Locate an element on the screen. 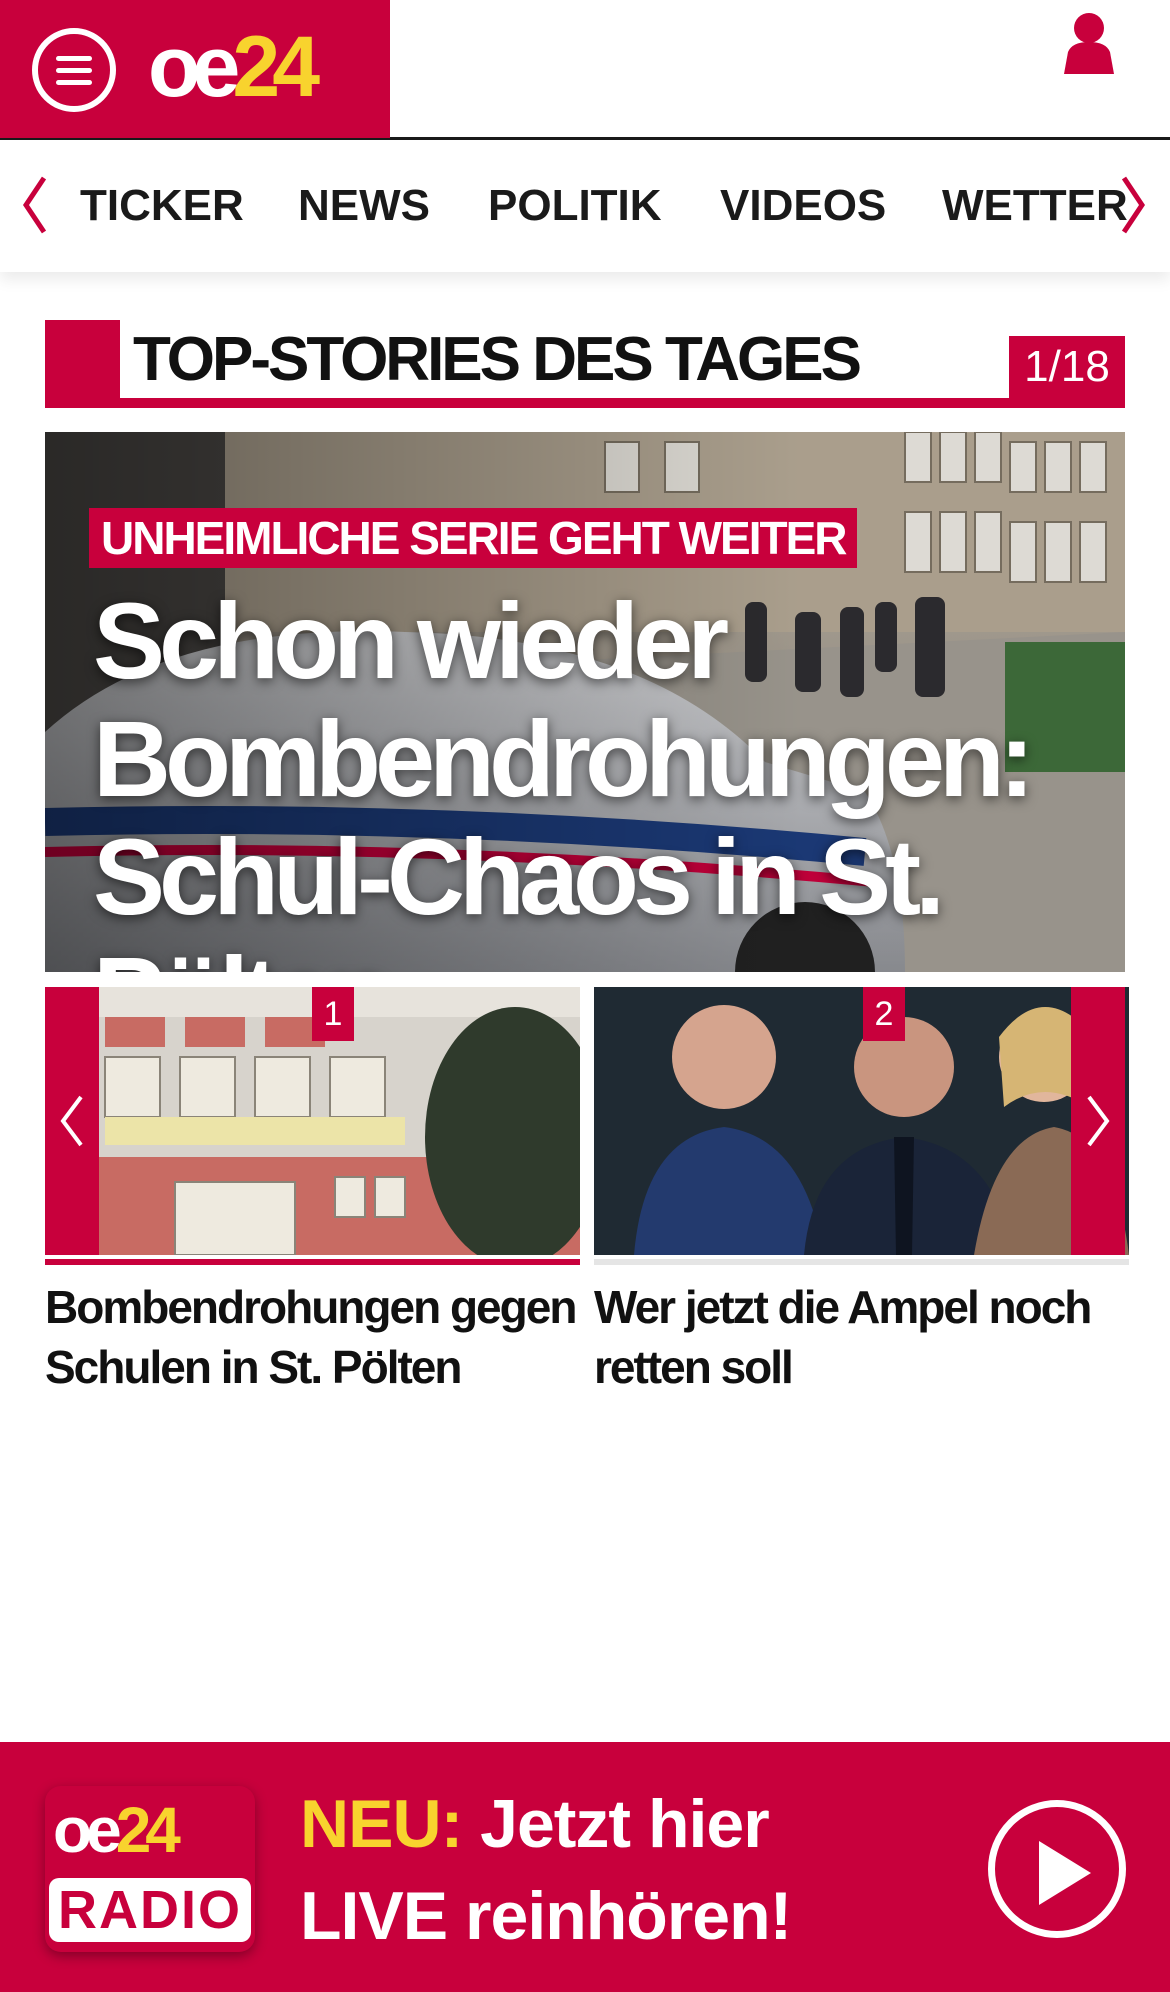 Image resolution: width=1170 pixels, height=1992 pixels. section-title: TOP-STORIES DES TAGES is located at coordinates (497, 359).